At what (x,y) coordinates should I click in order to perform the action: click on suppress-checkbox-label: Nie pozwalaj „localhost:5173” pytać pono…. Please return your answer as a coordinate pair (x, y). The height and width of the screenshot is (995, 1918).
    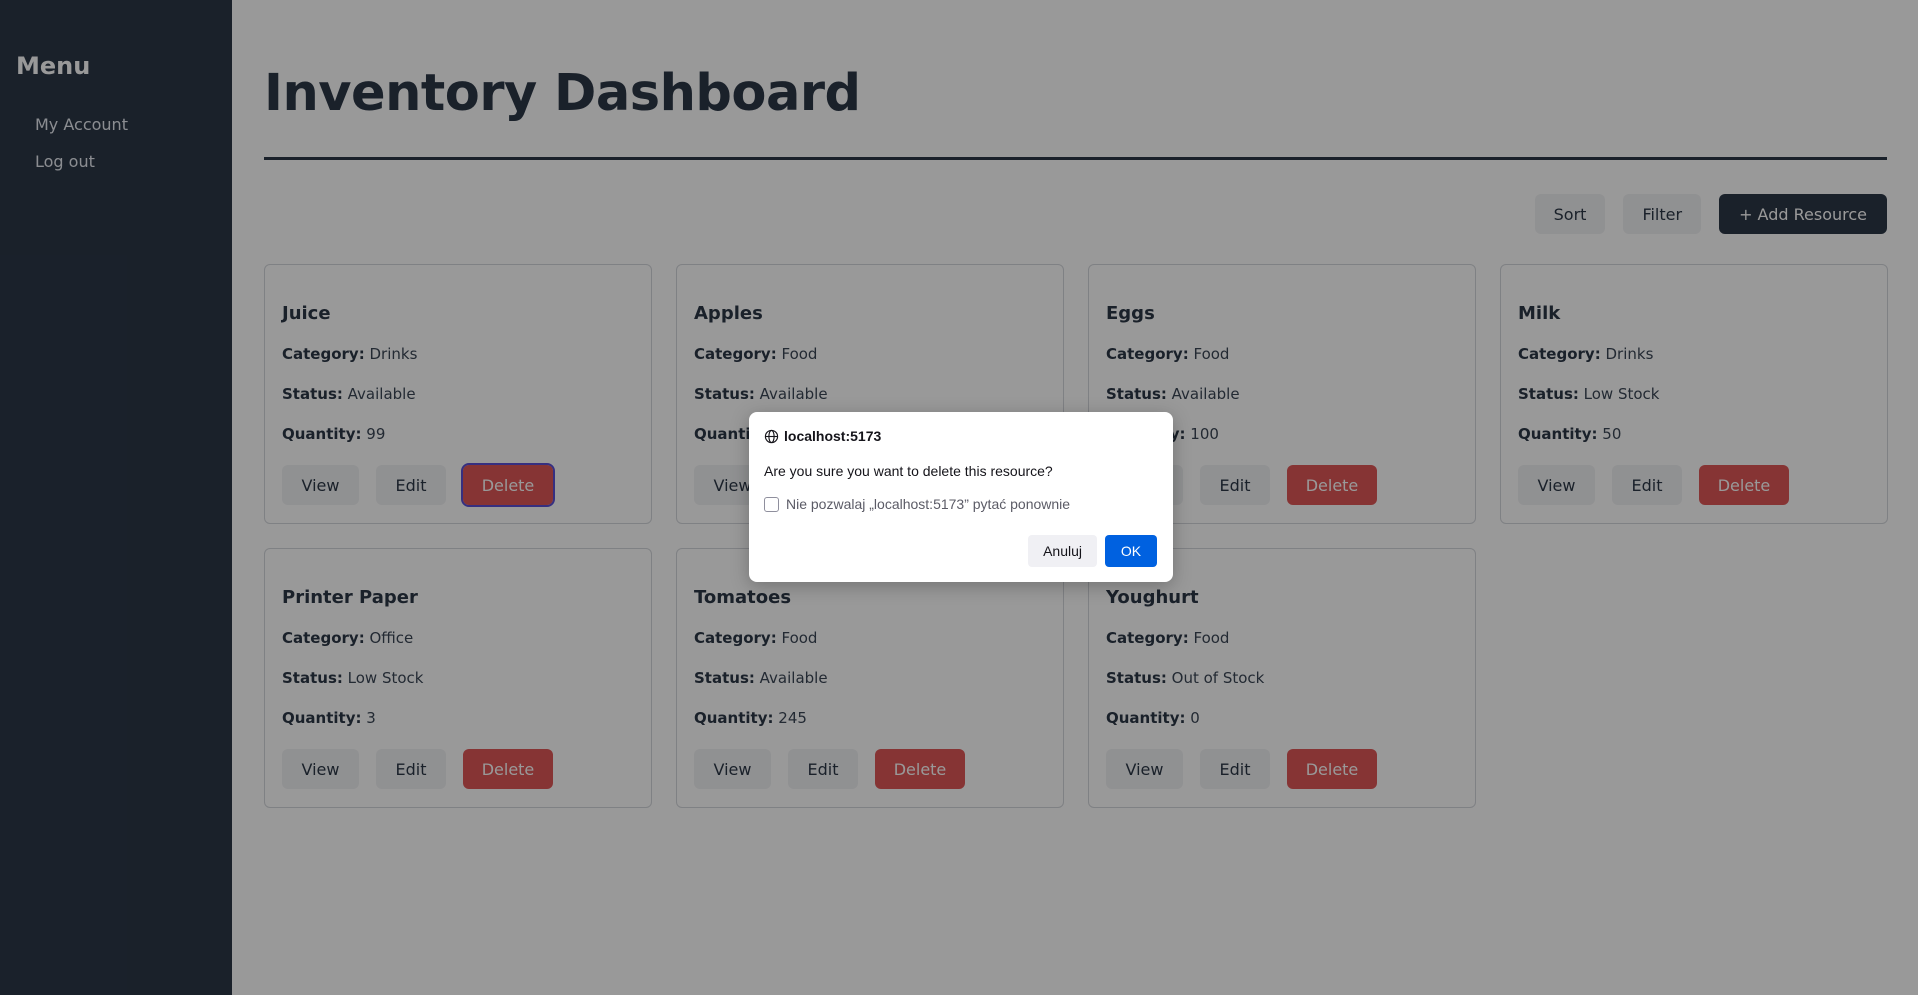
    Looking at the image, I should click on (928, 504).